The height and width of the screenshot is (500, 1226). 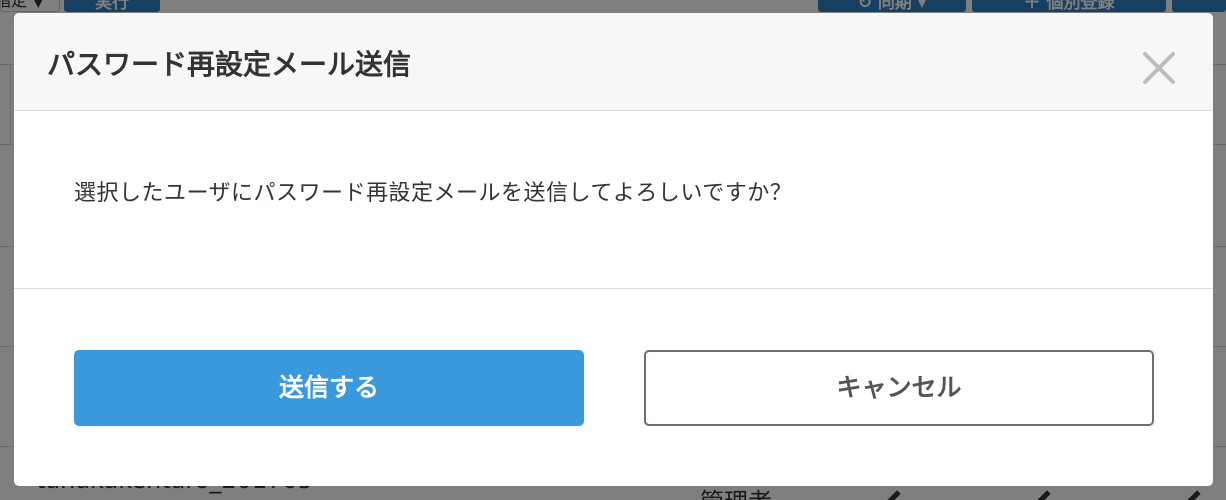 I want to click on close-icon-graphic, so click(x=1159, y=68).